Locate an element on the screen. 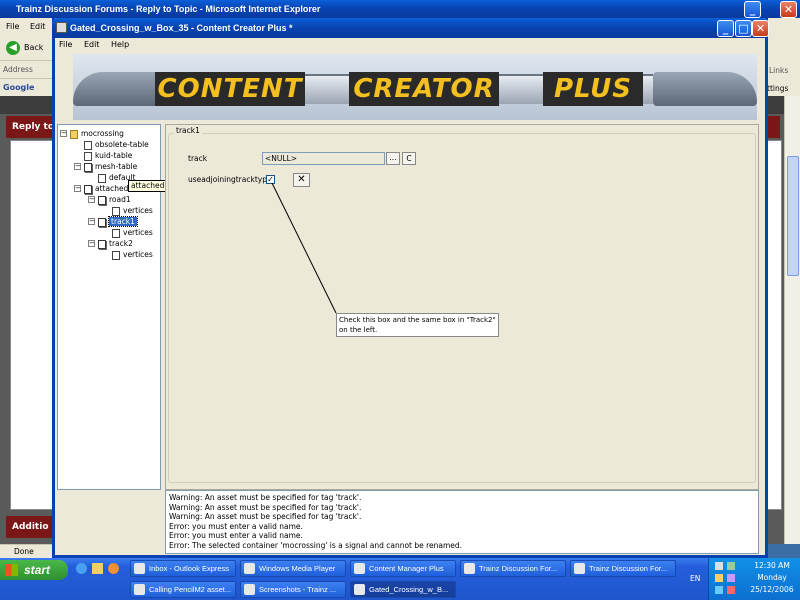 This screenshot has height=600, width=800. tree-expander-mocrossing: − is located at coordinates (63, 133).